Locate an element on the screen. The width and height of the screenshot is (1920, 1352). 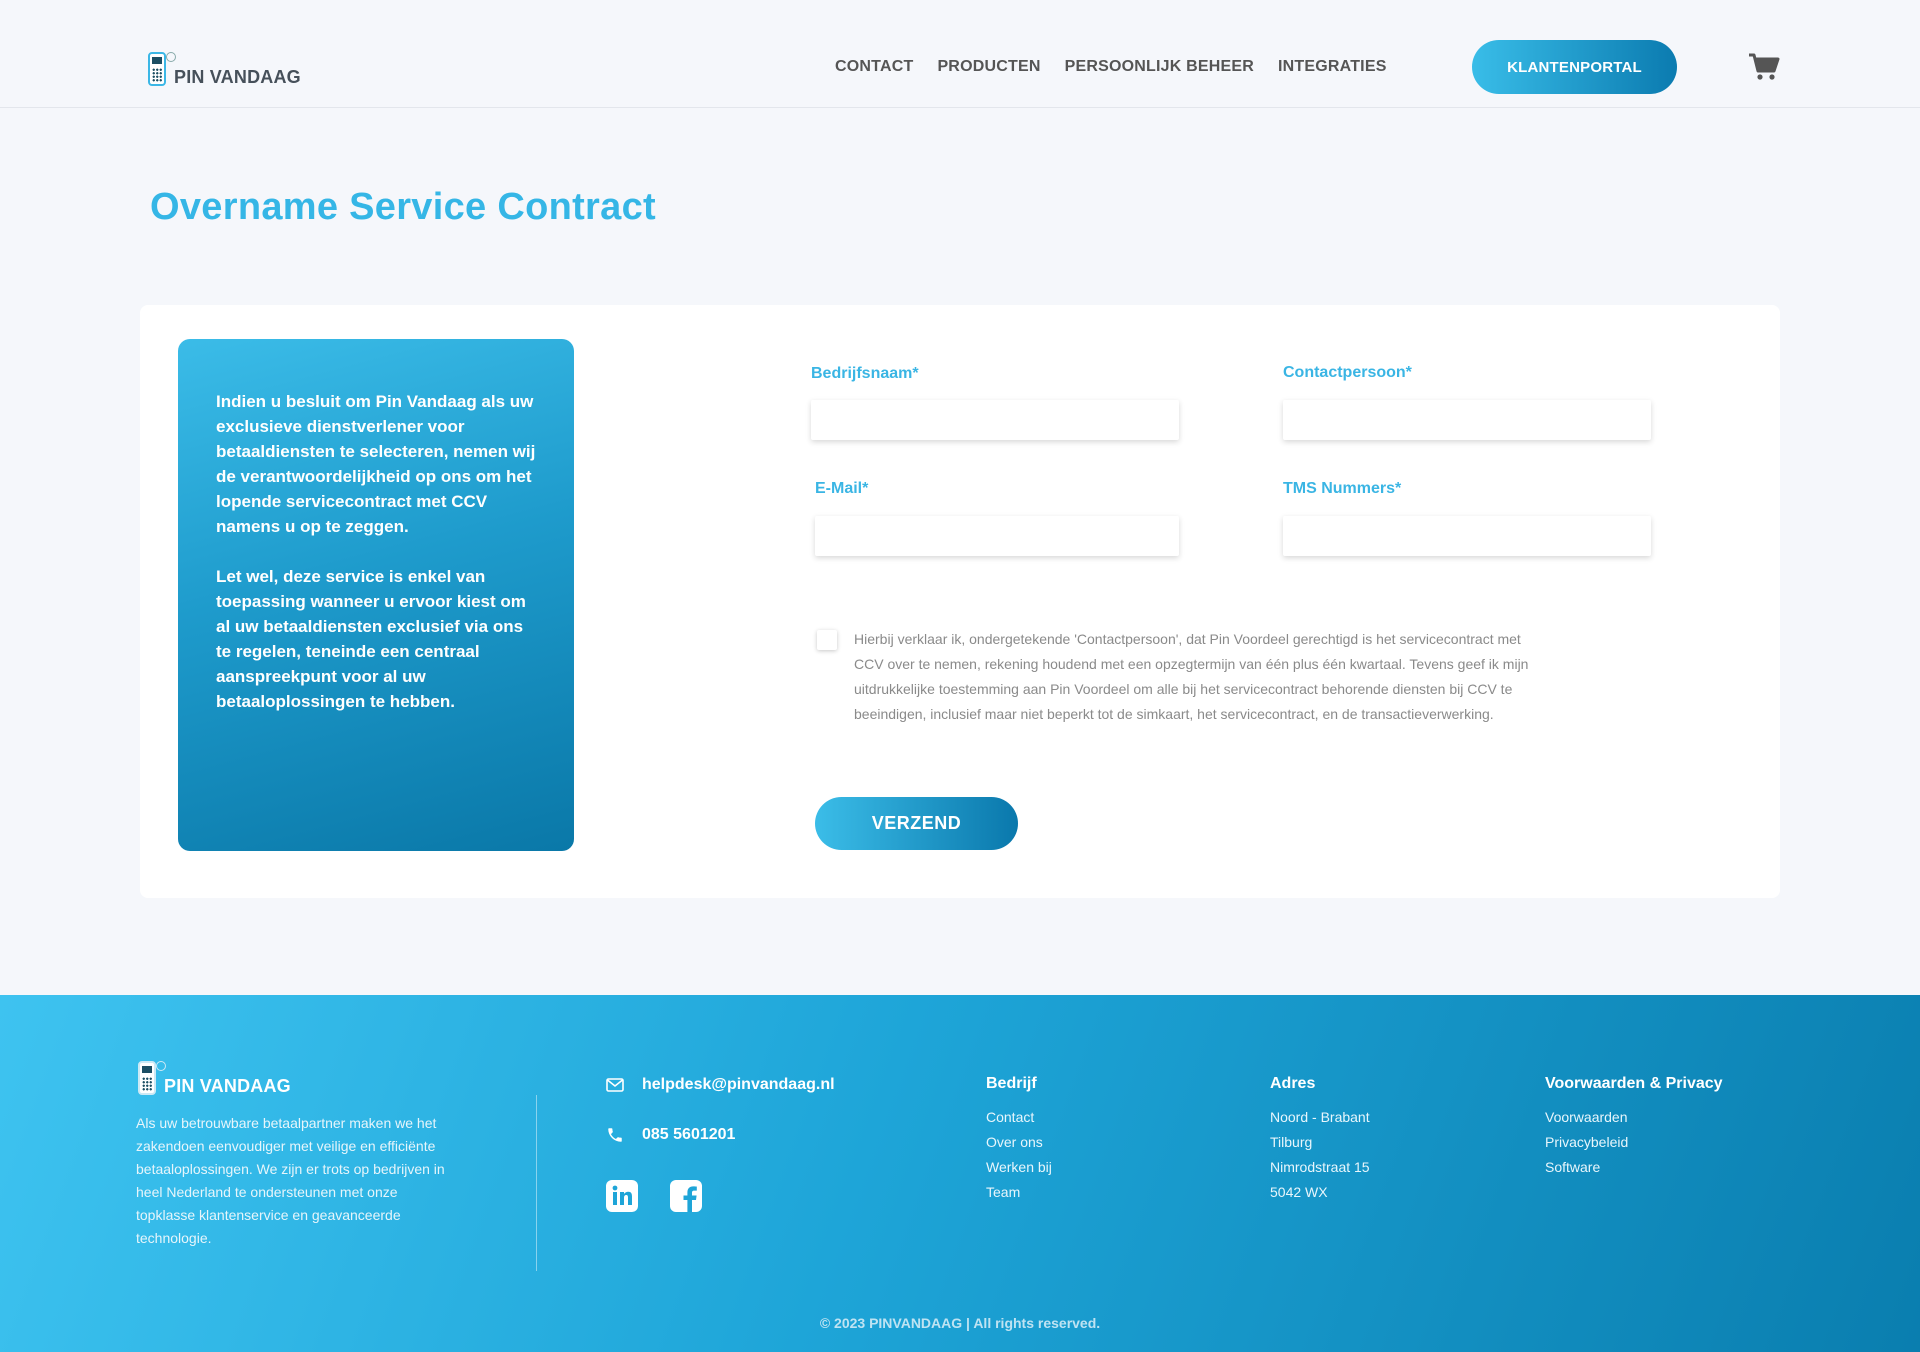
email-label: E-Mail* is located at coordinates (842, 488).